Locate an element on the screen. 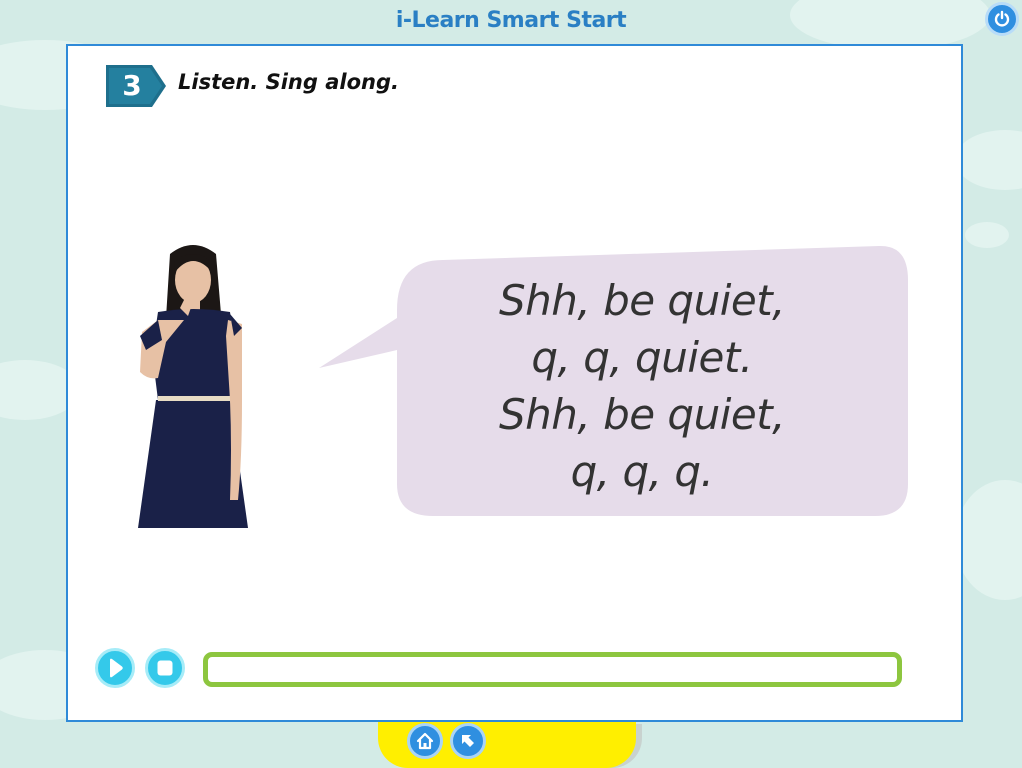 The width and height of the screenshot is (1022, 768). back-arrow-icon is located at coordinates (468, 741).